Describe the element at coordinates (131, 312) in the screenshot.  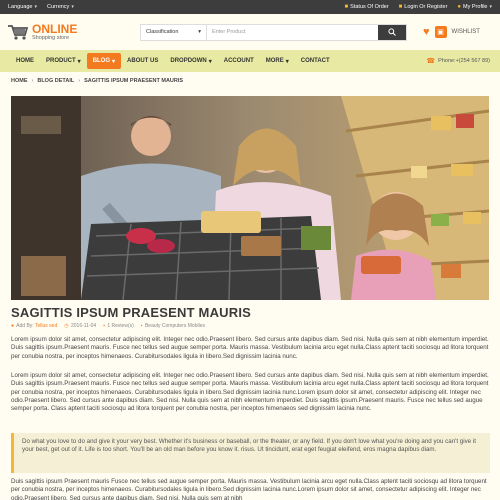
I see `post-title: SAGITTIS IPSUM PRAESENT MAURIS` at that location.